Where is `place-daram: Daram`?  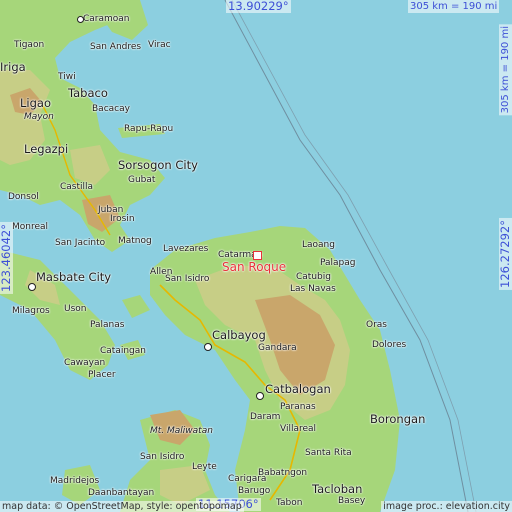
place-daram: Daram is located at coordinates (265, 417).